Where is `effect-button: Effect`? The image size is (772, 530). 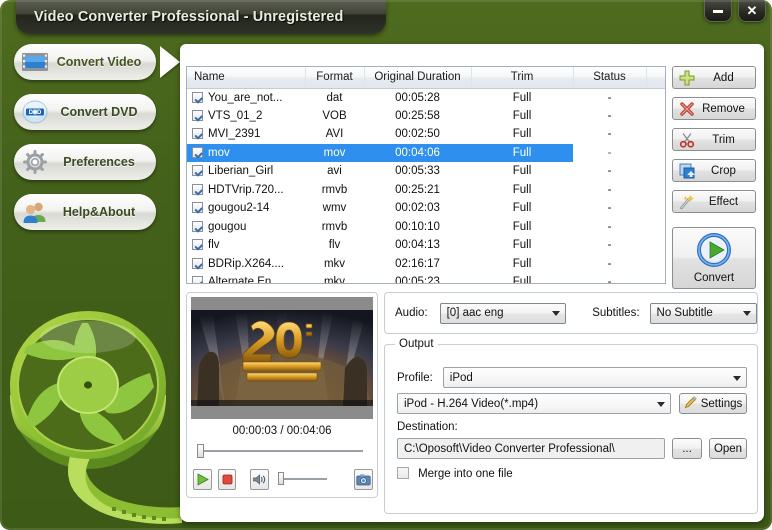
effect-button: Effect is located at coordinates (714, 201).